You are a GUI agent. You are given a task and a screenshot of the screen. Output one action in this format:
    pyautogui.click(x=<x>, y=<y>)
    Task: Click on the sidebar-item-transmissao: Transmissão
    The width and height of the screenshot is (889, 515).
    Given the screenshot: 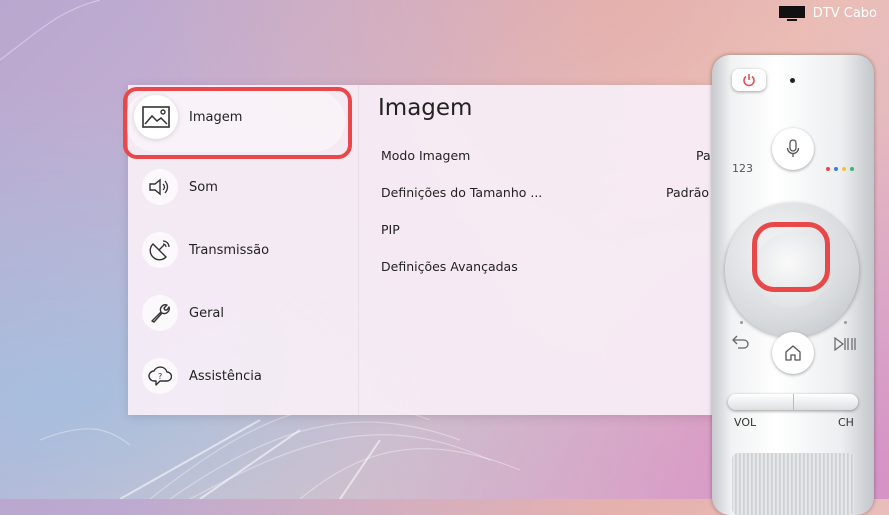 What is the action you would take?
    pyautogui.click(x=205, y=250)
    